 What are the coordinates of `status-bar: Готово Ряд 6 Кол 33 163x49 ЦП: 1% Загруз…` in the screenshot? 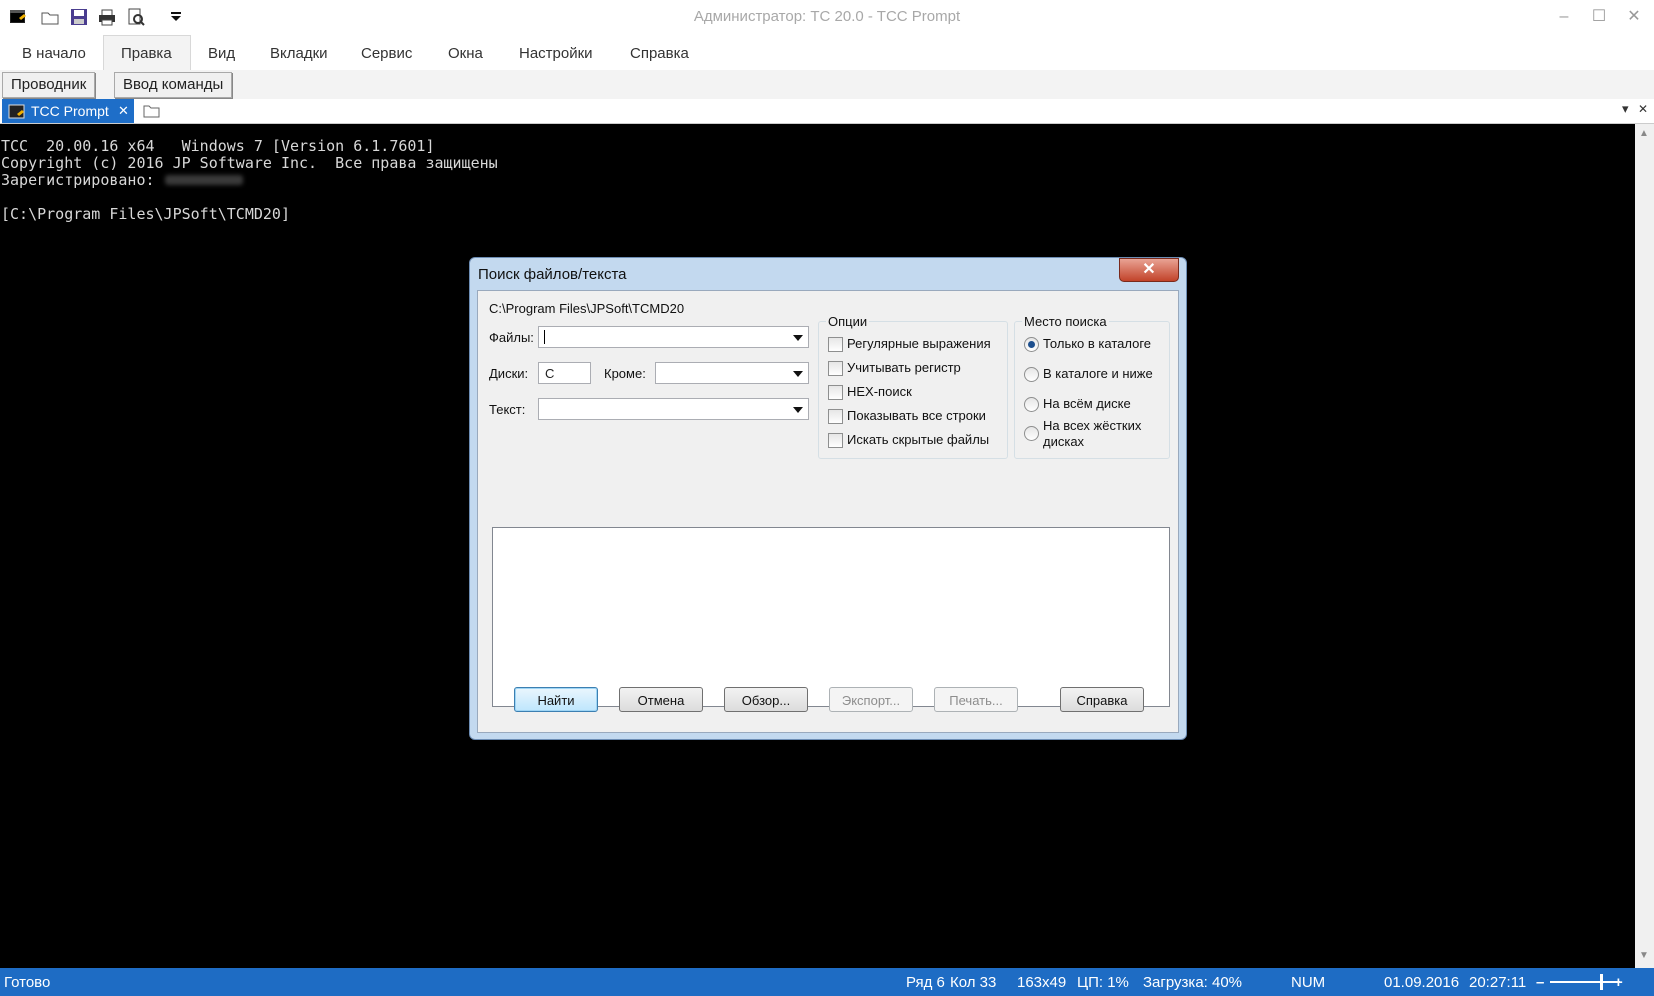 It's located at (827, 982).